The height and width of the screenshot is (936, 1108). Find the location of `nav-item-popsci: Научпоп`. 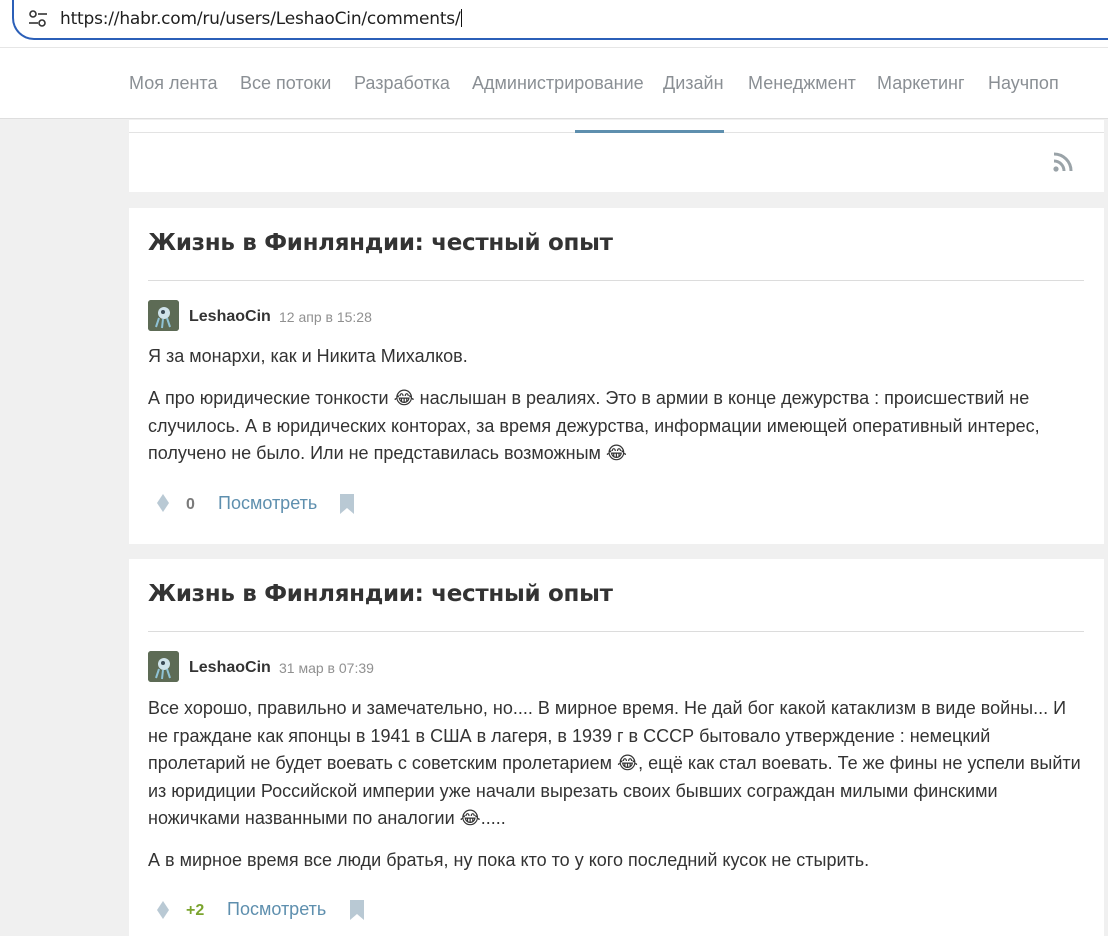

nav-item-popsci: Научпоп is located at coordinates (1023, 83).